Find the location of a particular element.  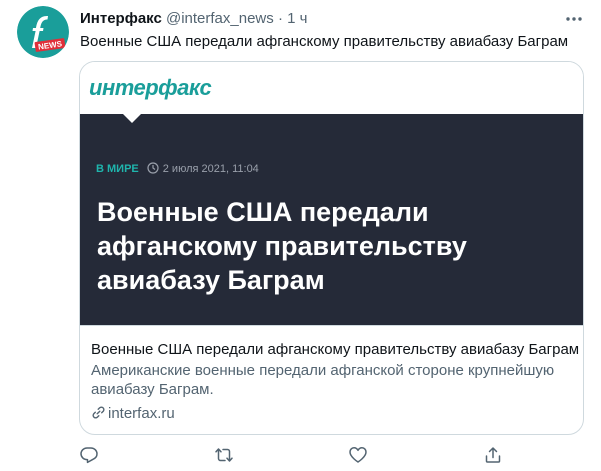

author-handle: @interfax_news is located at coordinates (220, 18).